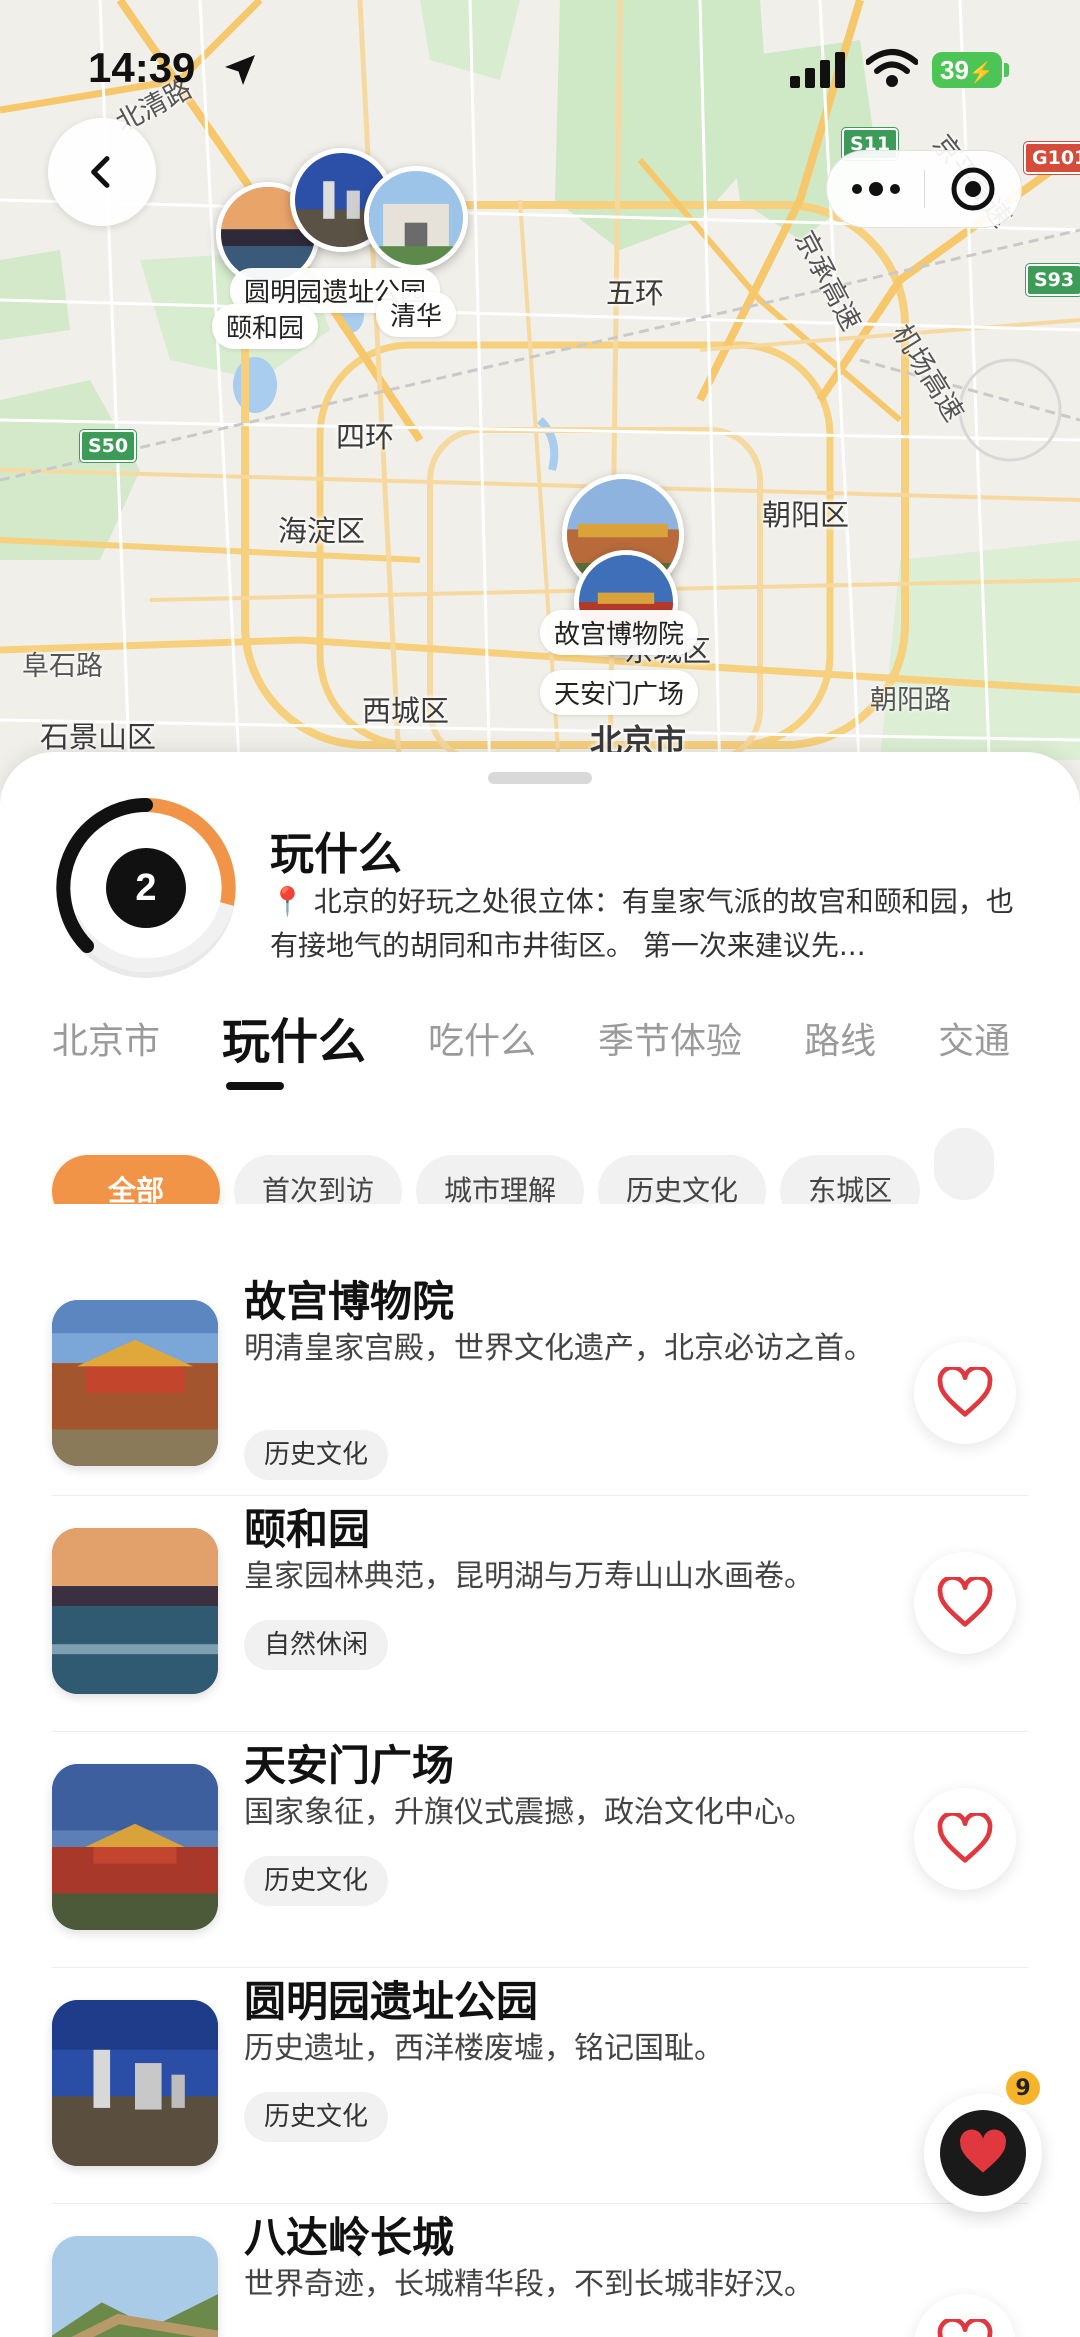  Describe the element at coordinates (135, 2083) in the screenshot. I see `thumbnail-yuanmingyuan` at that location.